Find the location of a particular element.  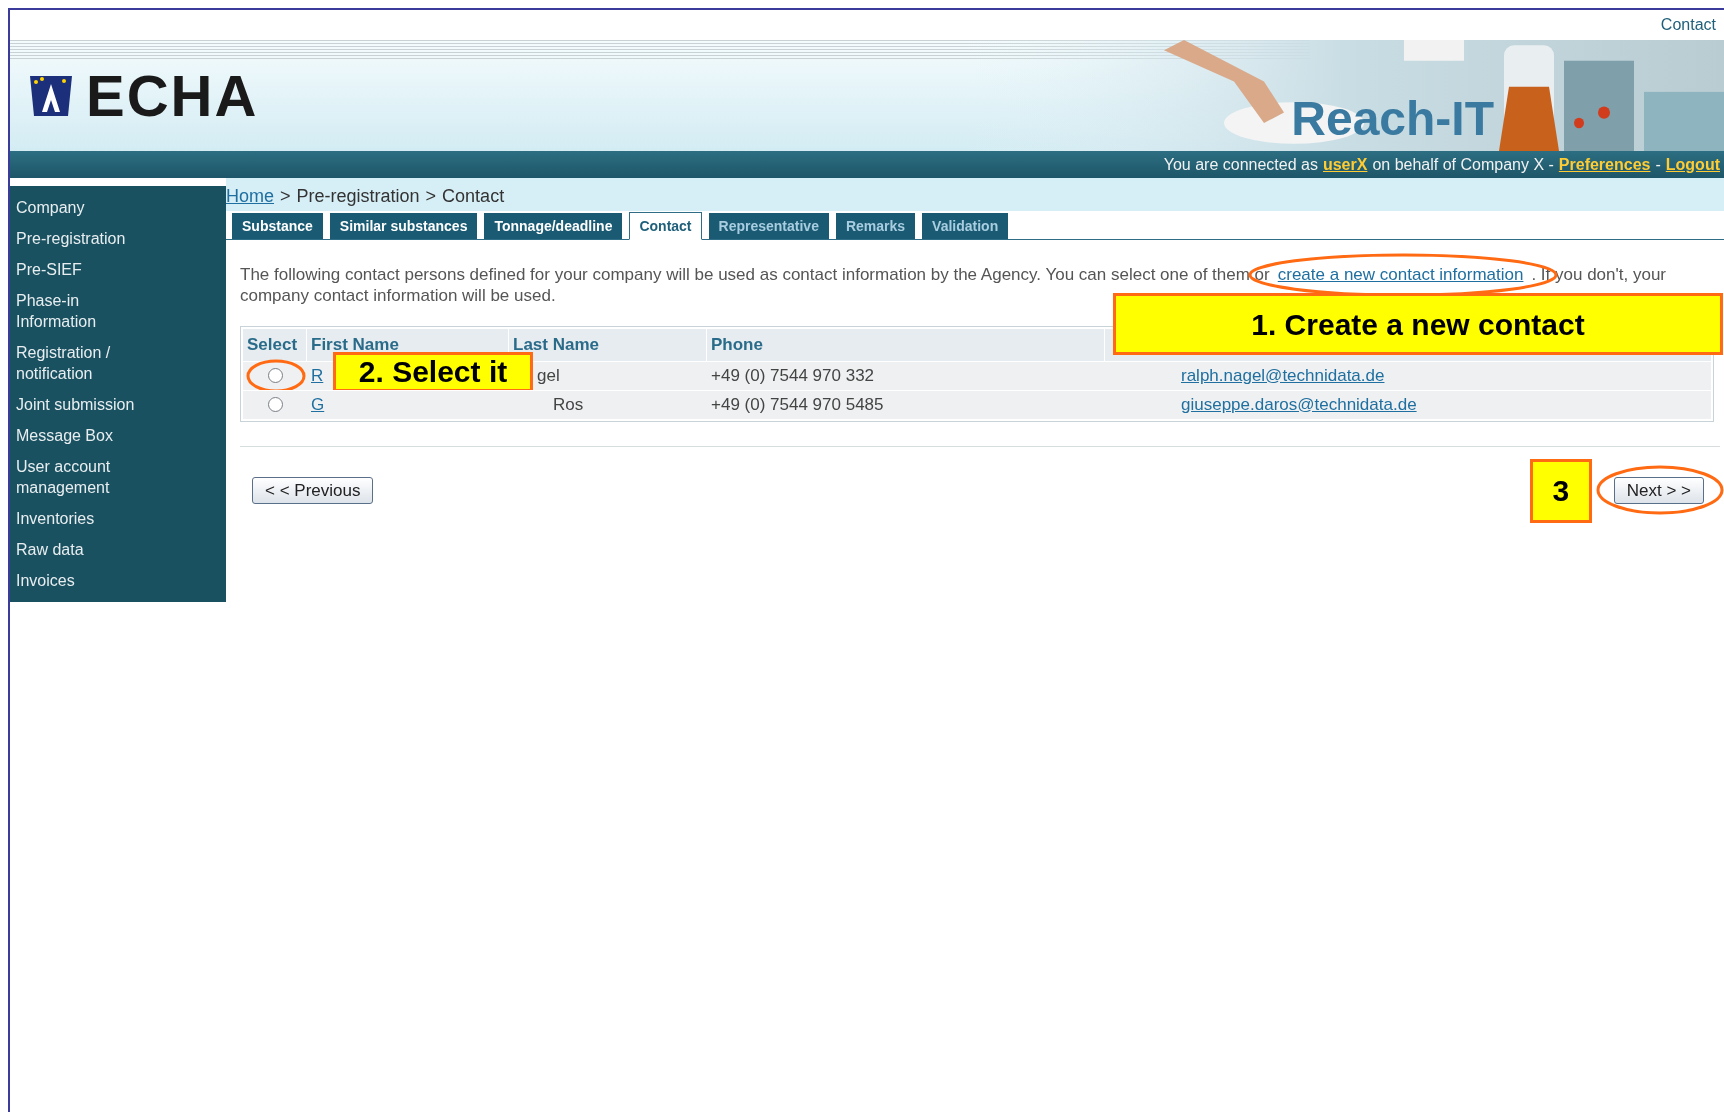

sidebar-item: Inventories is located at coordinates (85, 518).